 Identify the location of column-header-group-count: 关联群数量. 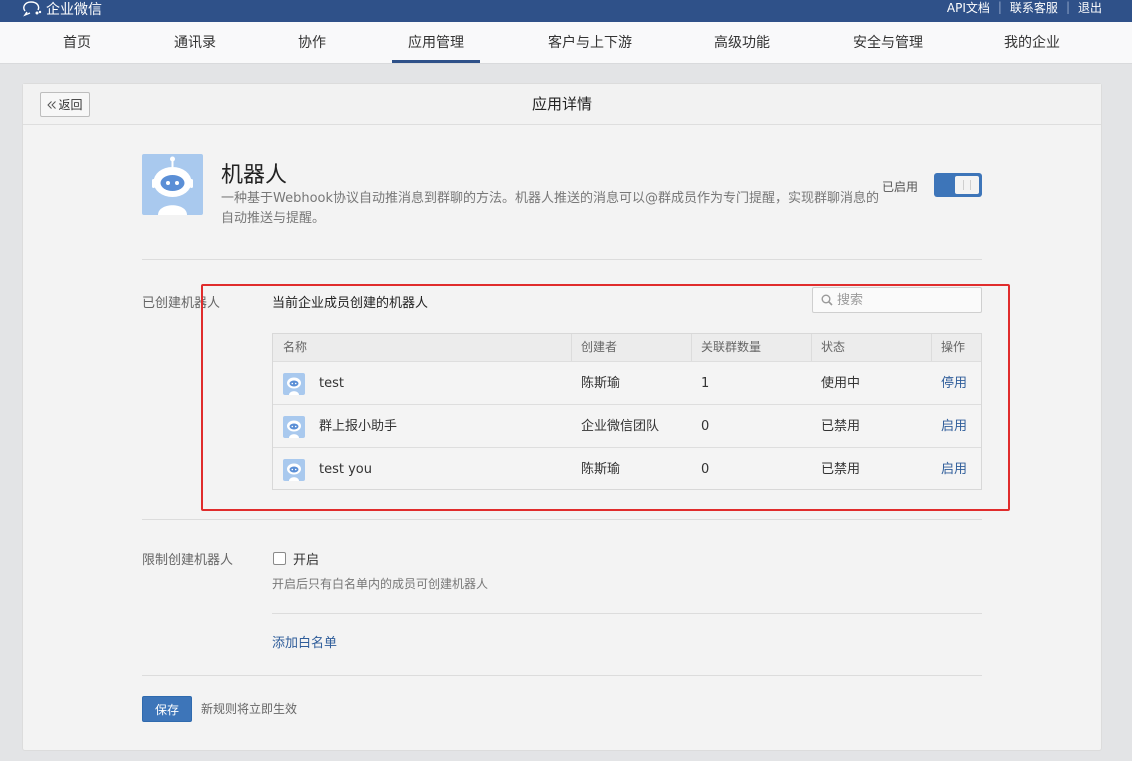
(731, 347).